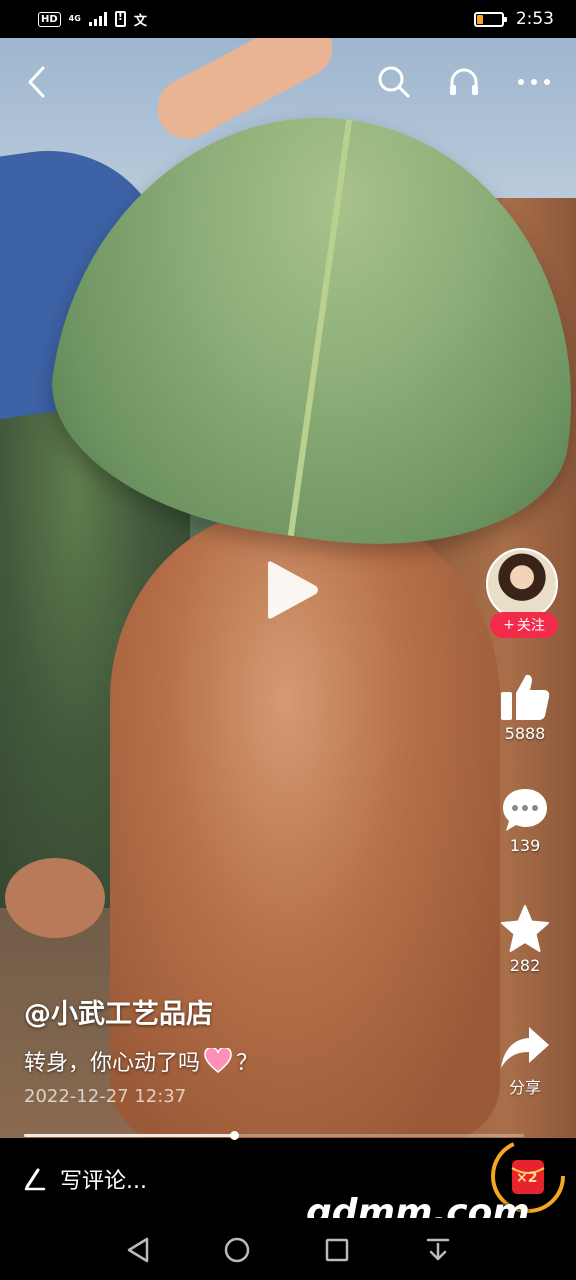  What do you see at coordinates (74, 18) in the screenshot?
I see `network-type: 4G` at bounding box center [74, 18].